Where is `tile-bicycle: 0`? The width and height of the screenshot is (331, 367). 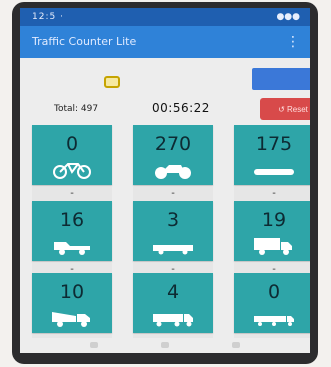 tile-bicycle: 0 is located at coordinates (72, 155).